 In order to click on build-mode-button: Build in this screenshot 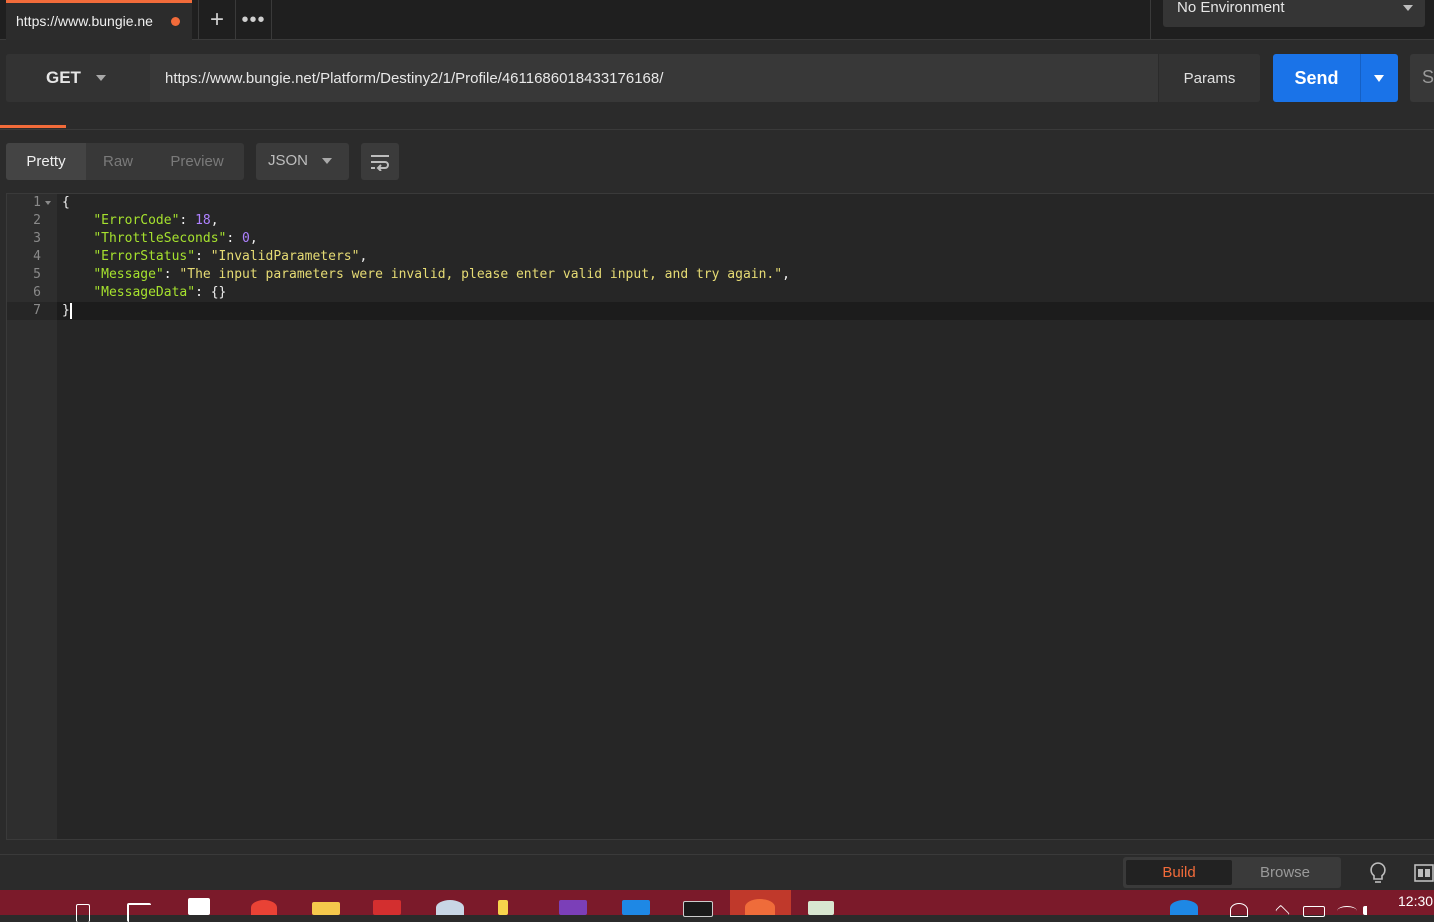, I will do `click(1179, 872)`.